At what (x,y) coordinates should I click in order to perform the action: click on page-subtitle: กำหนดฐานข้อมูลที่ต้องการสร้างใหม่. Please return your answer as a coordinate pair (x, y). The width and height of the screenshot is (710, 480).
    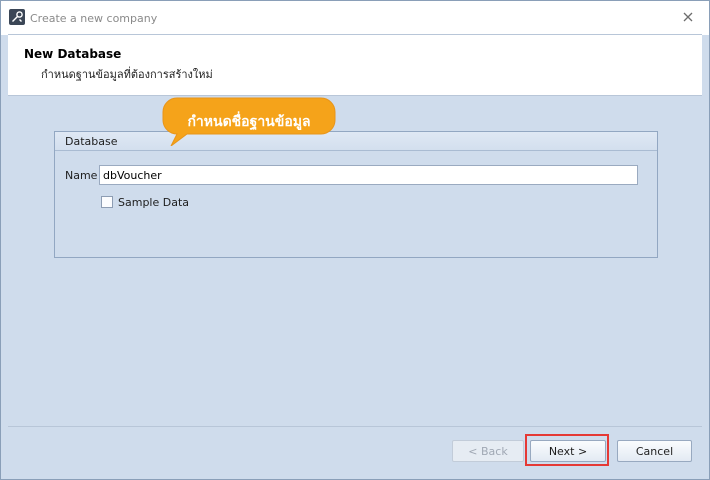
    Looking at the image, I should click on (127, 74).